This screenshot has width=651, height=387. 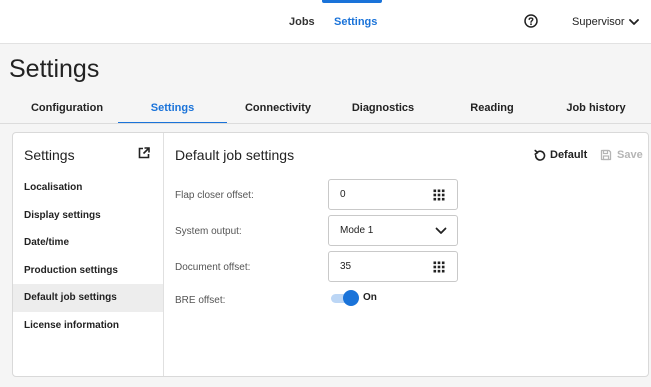 What do you see at coordinates (213, 267) in the screenshot?
I see `document-offset-label: Document offset:` at bounding box center [213, 267].